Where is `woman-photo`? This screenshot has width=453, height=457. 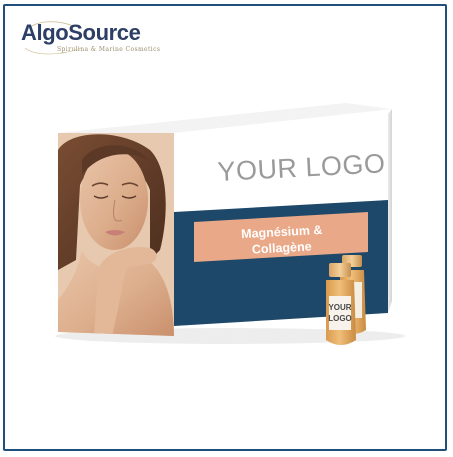
woman-photo is located at coordinates (116, 234).